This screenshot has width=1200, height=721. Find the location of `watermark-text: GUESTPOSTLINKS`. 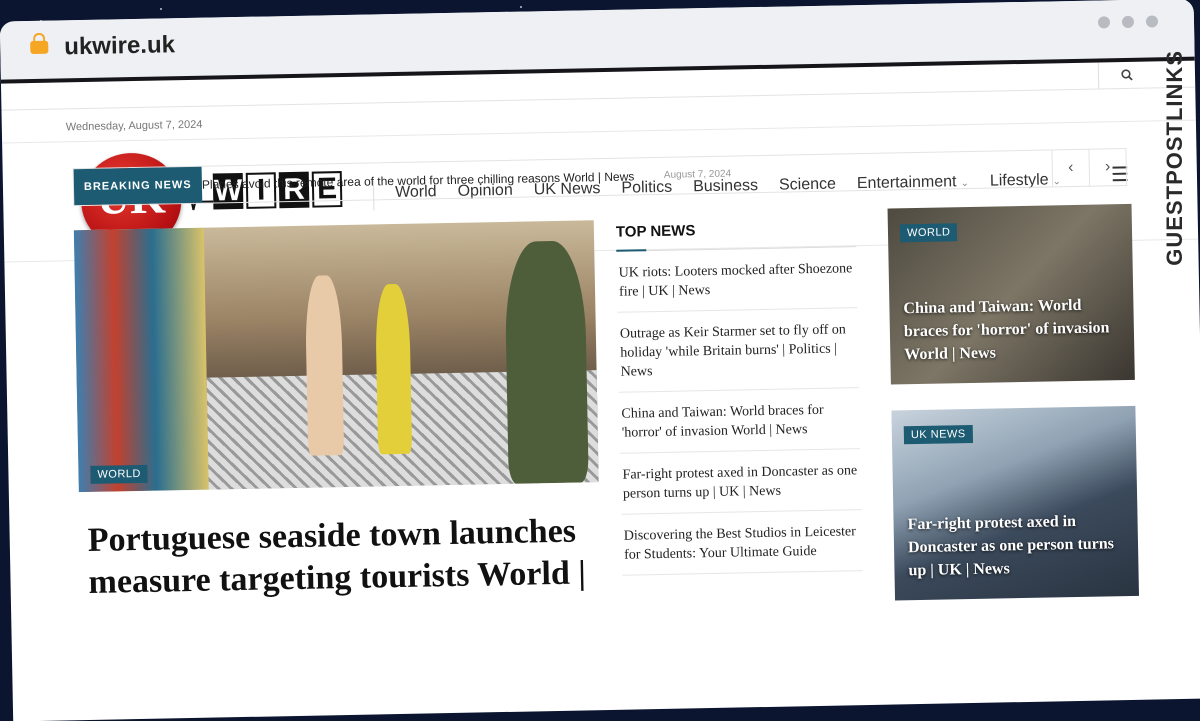

watermark-text: GUESTPOSTLINKS is located at coordinates (1174, 158).